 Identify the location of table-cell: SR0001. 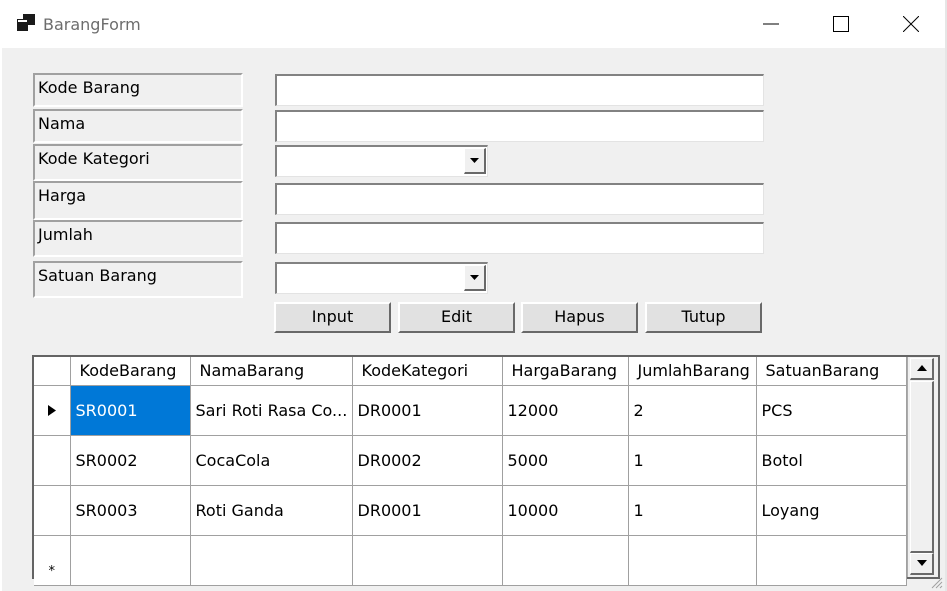
(130, 410).